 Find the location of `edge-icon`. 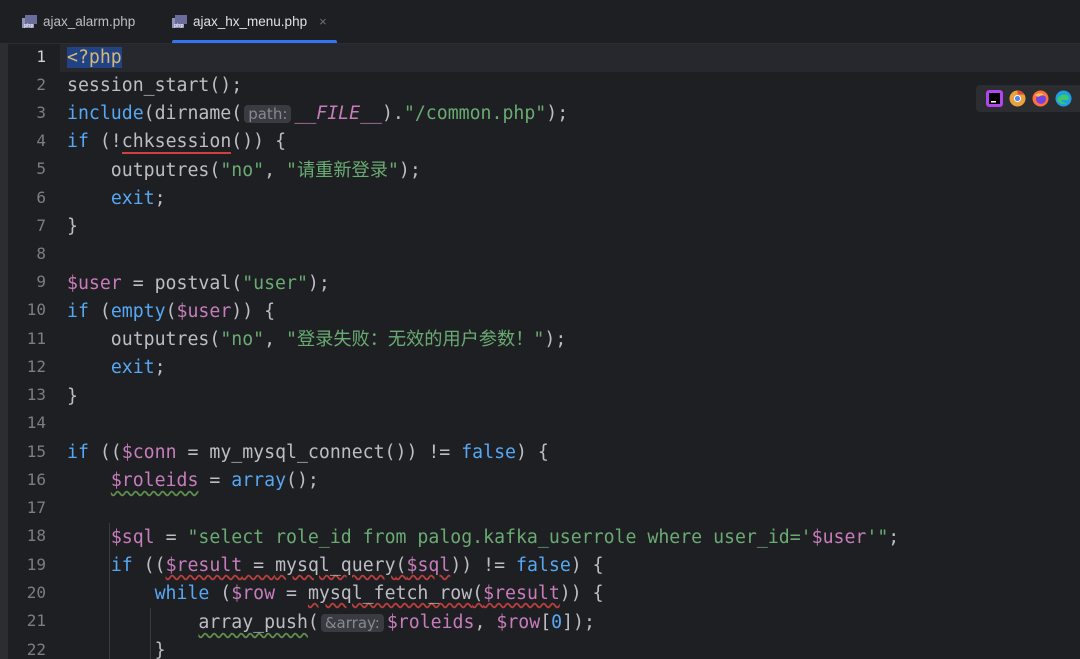

edge-icon is located at coordinates (1063, 98).